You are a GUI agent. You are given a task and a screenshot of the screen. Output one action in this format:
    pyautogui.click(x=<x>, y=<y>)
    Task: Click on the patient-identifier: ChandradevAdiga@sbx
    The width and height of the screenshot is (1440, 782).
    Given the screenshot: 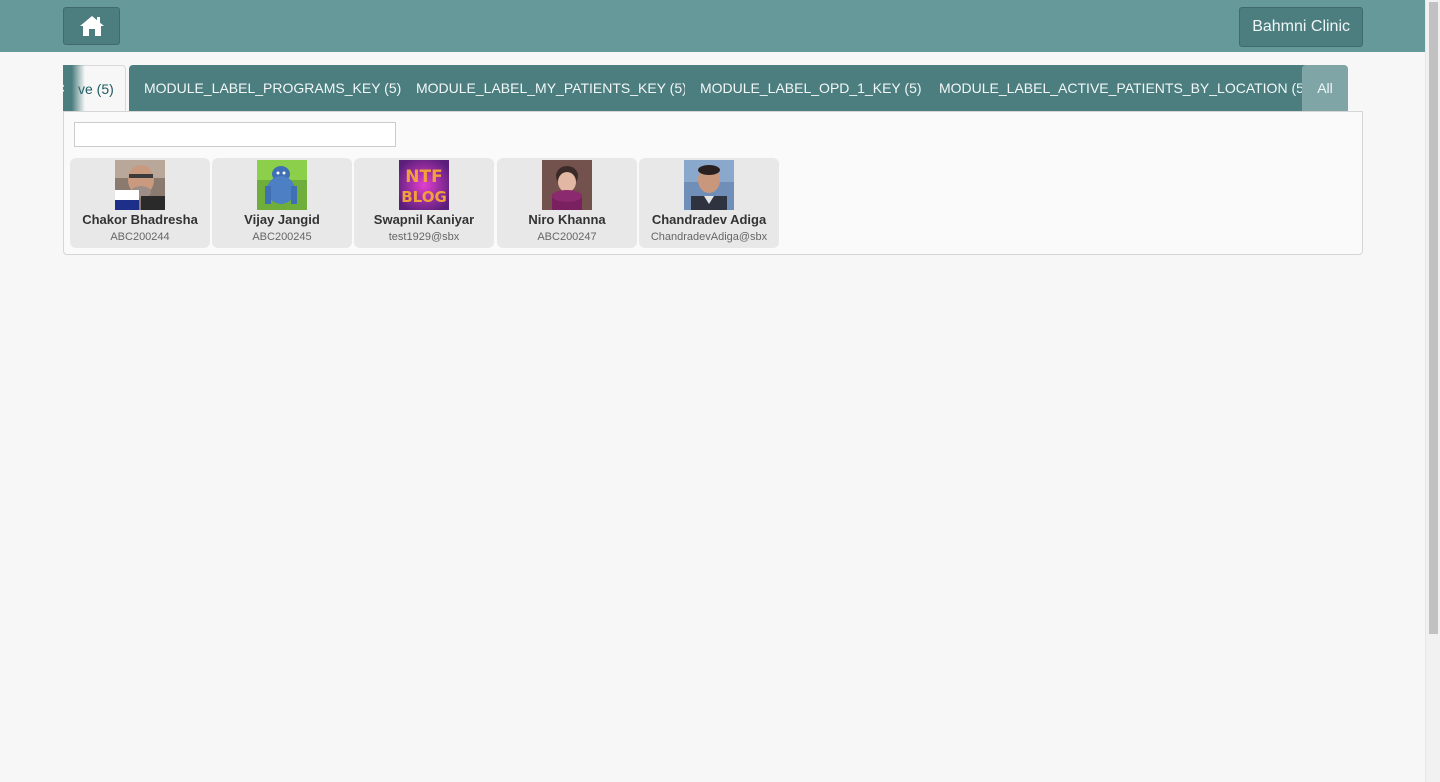 What is the action you would take?
    pyautogui.click(x=709, y=237)
    